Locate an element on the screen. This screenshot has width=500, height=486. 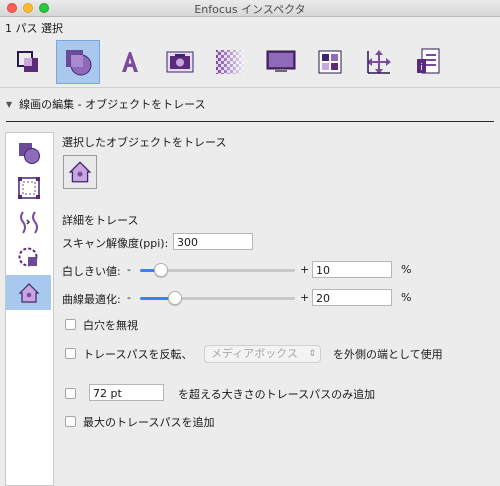
vtab-bounding-box is located at coordinates (28, 187).